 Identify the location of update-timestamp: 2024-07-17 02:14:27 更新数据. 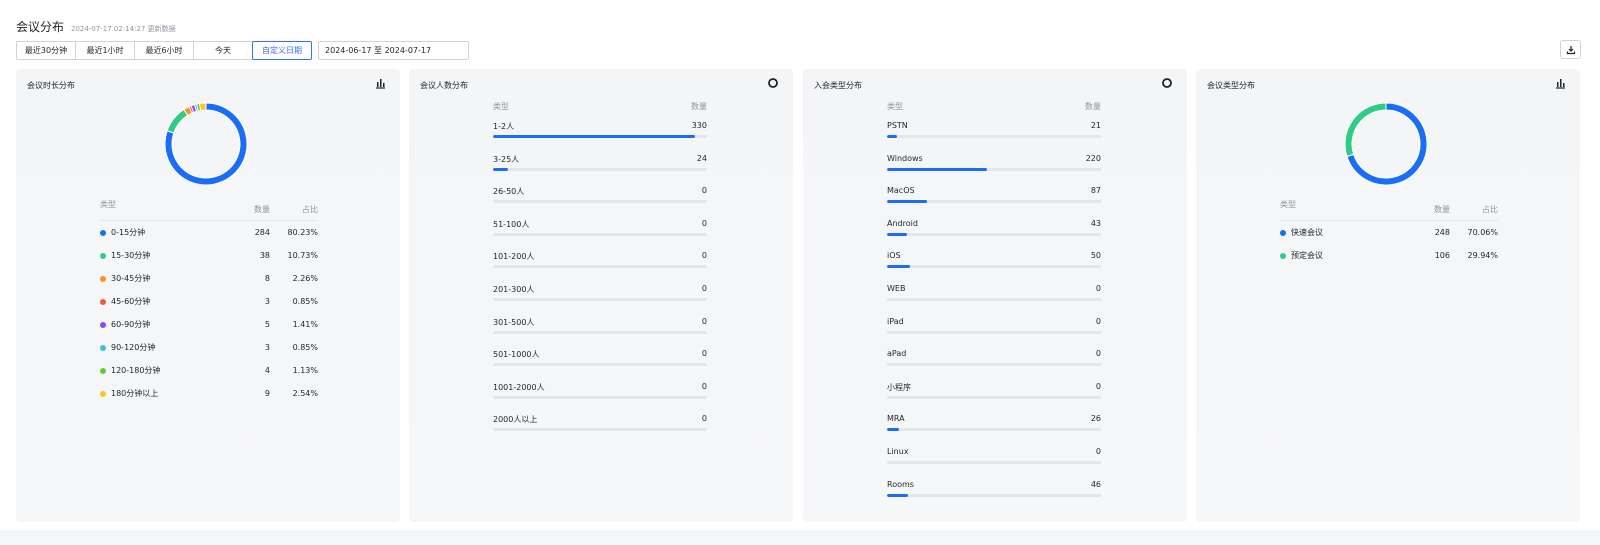
(123, 29).